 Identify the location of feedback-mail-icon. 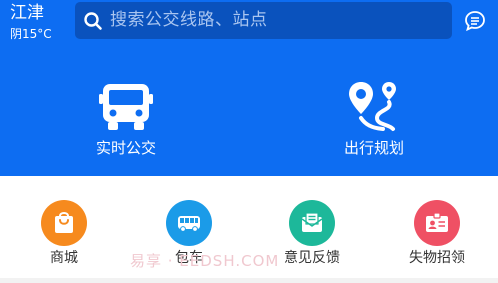
(312, 223).